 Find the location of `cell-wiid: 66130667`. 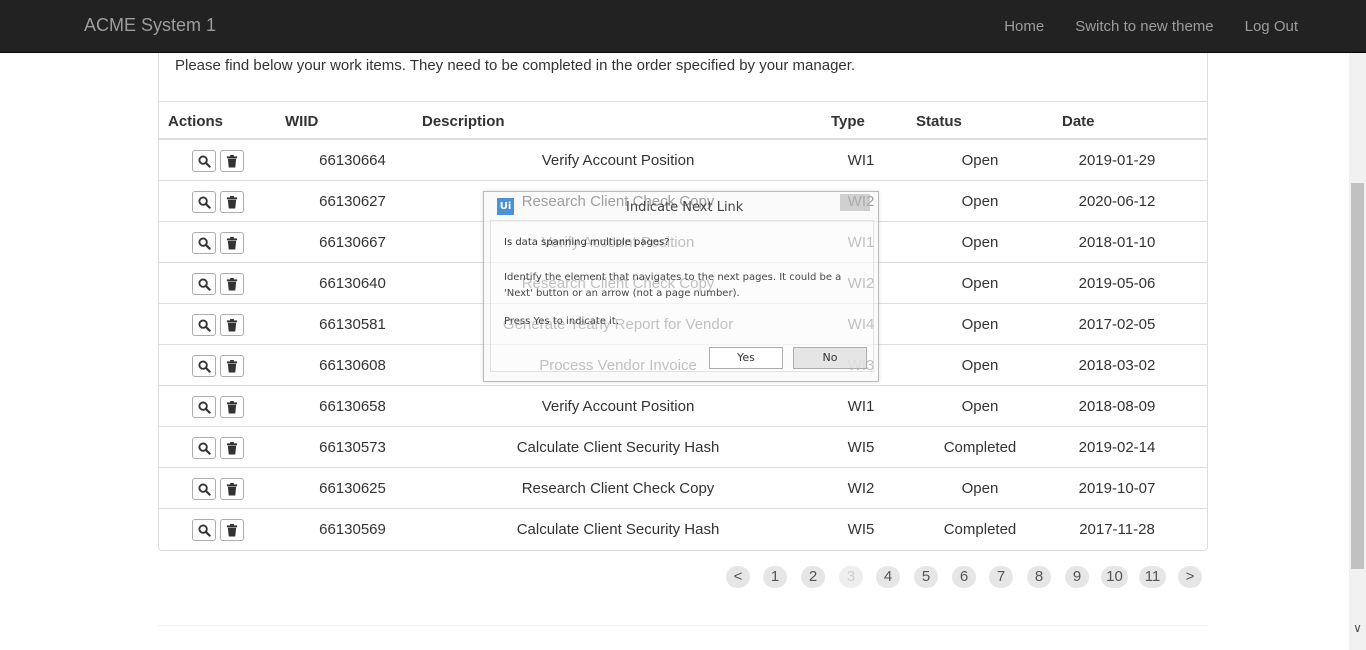

cell-wiid: 66130667 is located at coordinates (352, 242).